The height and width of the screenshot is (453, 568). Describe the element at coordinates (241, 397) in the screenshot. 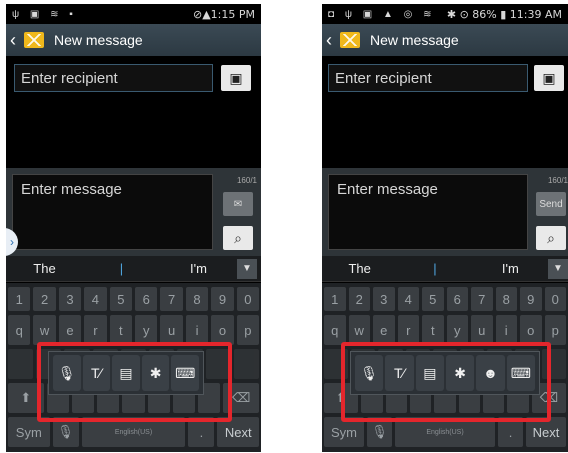

I see `backspace-icon: ⌫` at that location.